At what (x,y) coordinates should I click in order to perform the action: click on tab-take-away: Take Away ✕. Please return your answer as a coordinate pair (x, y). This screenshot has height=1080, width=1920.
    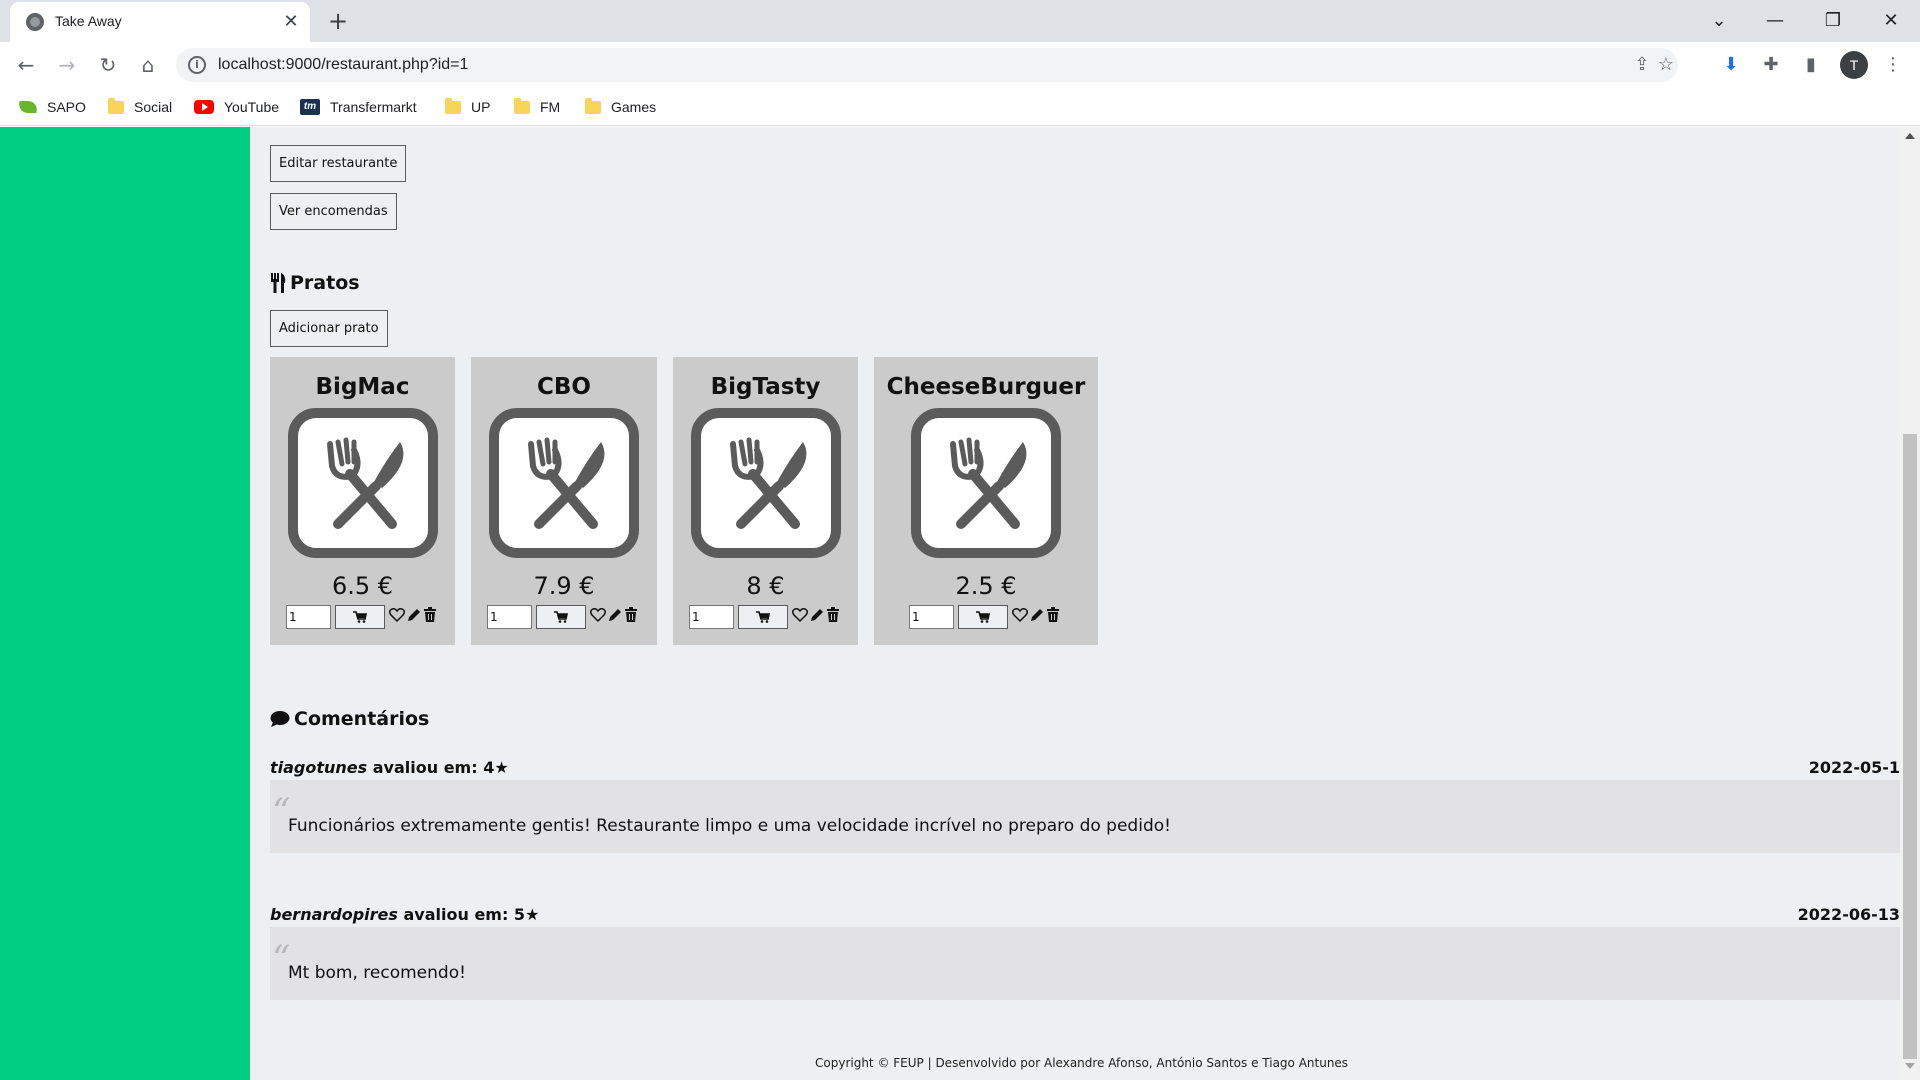
    Looking at the image, I should click on (160, 22).